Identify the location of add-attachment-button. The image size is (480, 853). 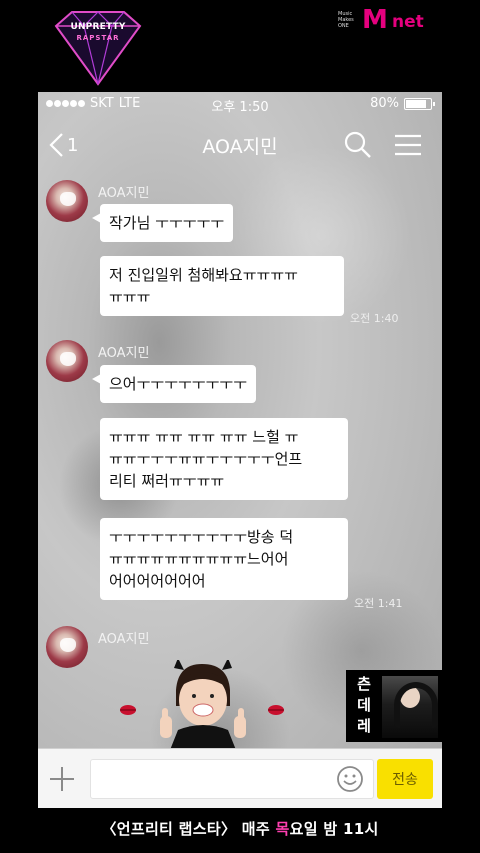
(62, 779).